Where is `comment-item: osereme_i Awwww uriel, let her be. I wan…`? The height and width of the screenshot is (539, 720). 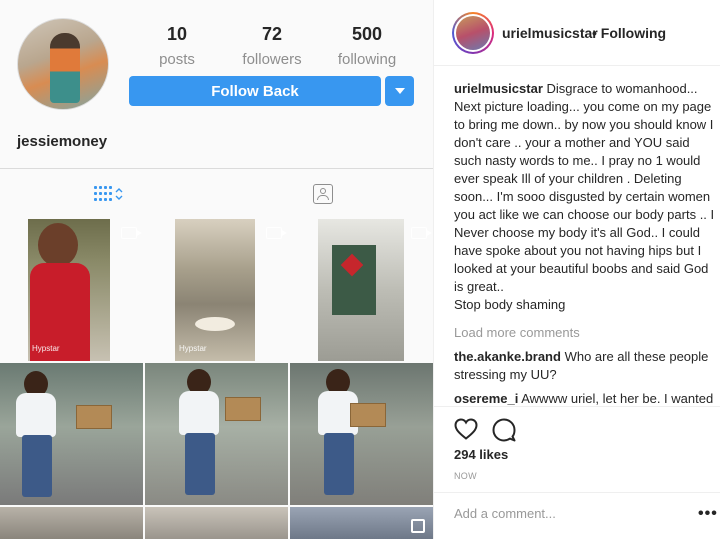
comment-item: osereme_i Awwww uriel, let her be. I wan… is located at coordinates (585, 398).